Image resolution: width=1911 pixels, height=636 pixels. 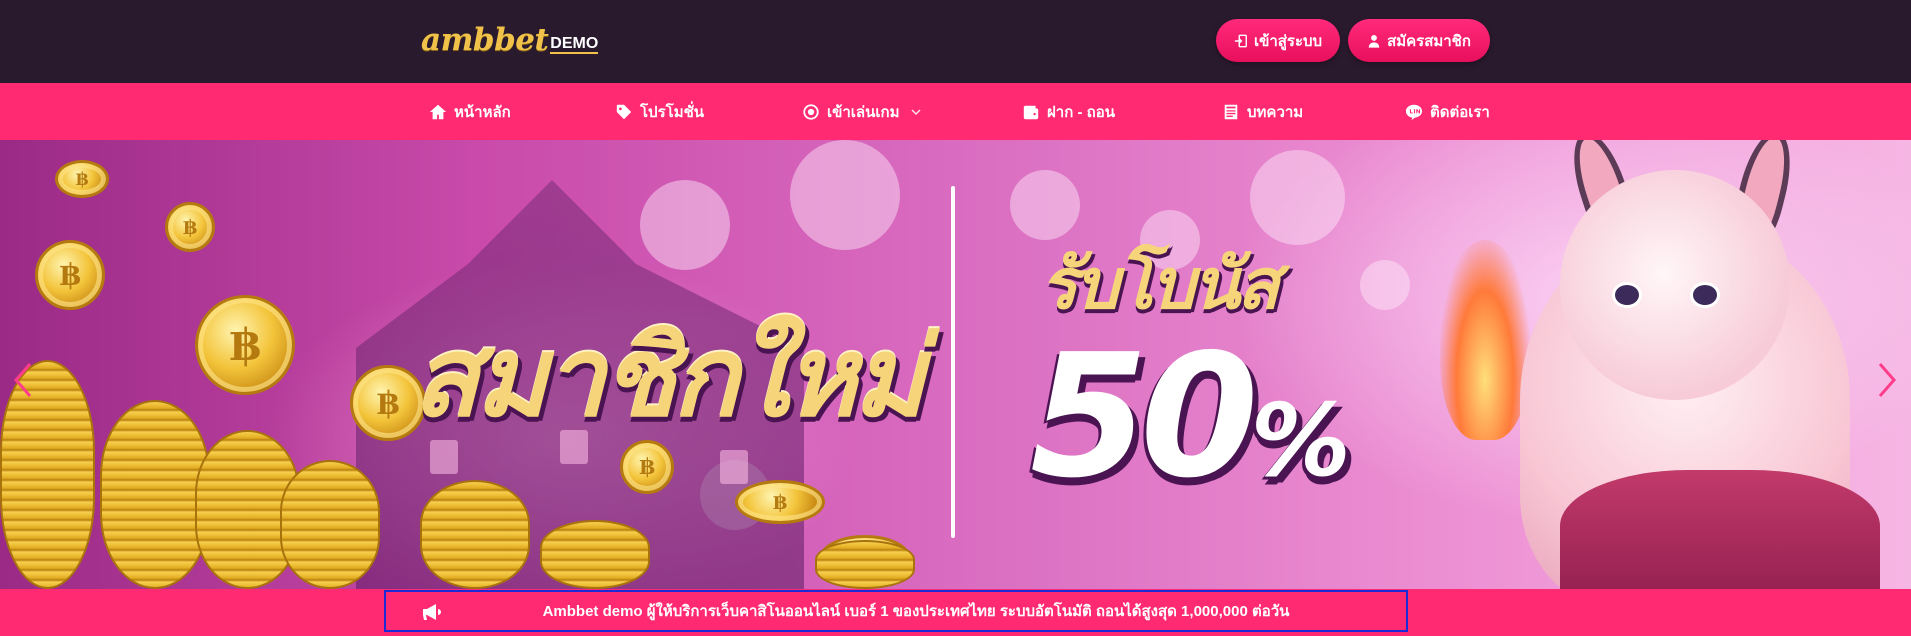 I want to click on site-header: ambbet DEMO เข้าสู่ระบบ สมัครสมาชิก, so click(x=955, y=41).